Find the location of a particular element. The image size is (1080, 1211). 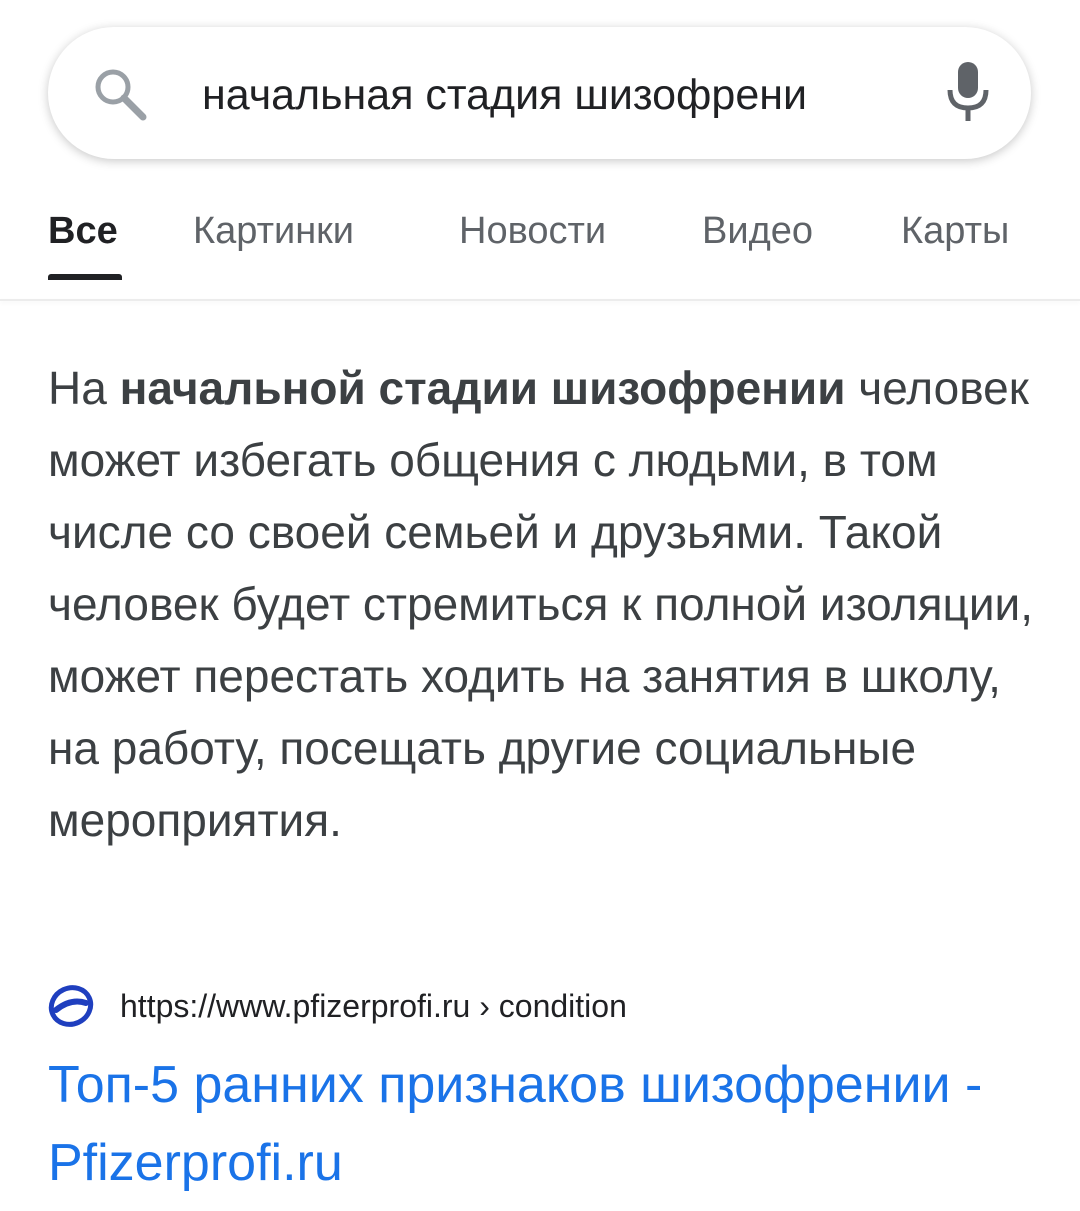

microphone-icon is located at coordinates (968, 93).